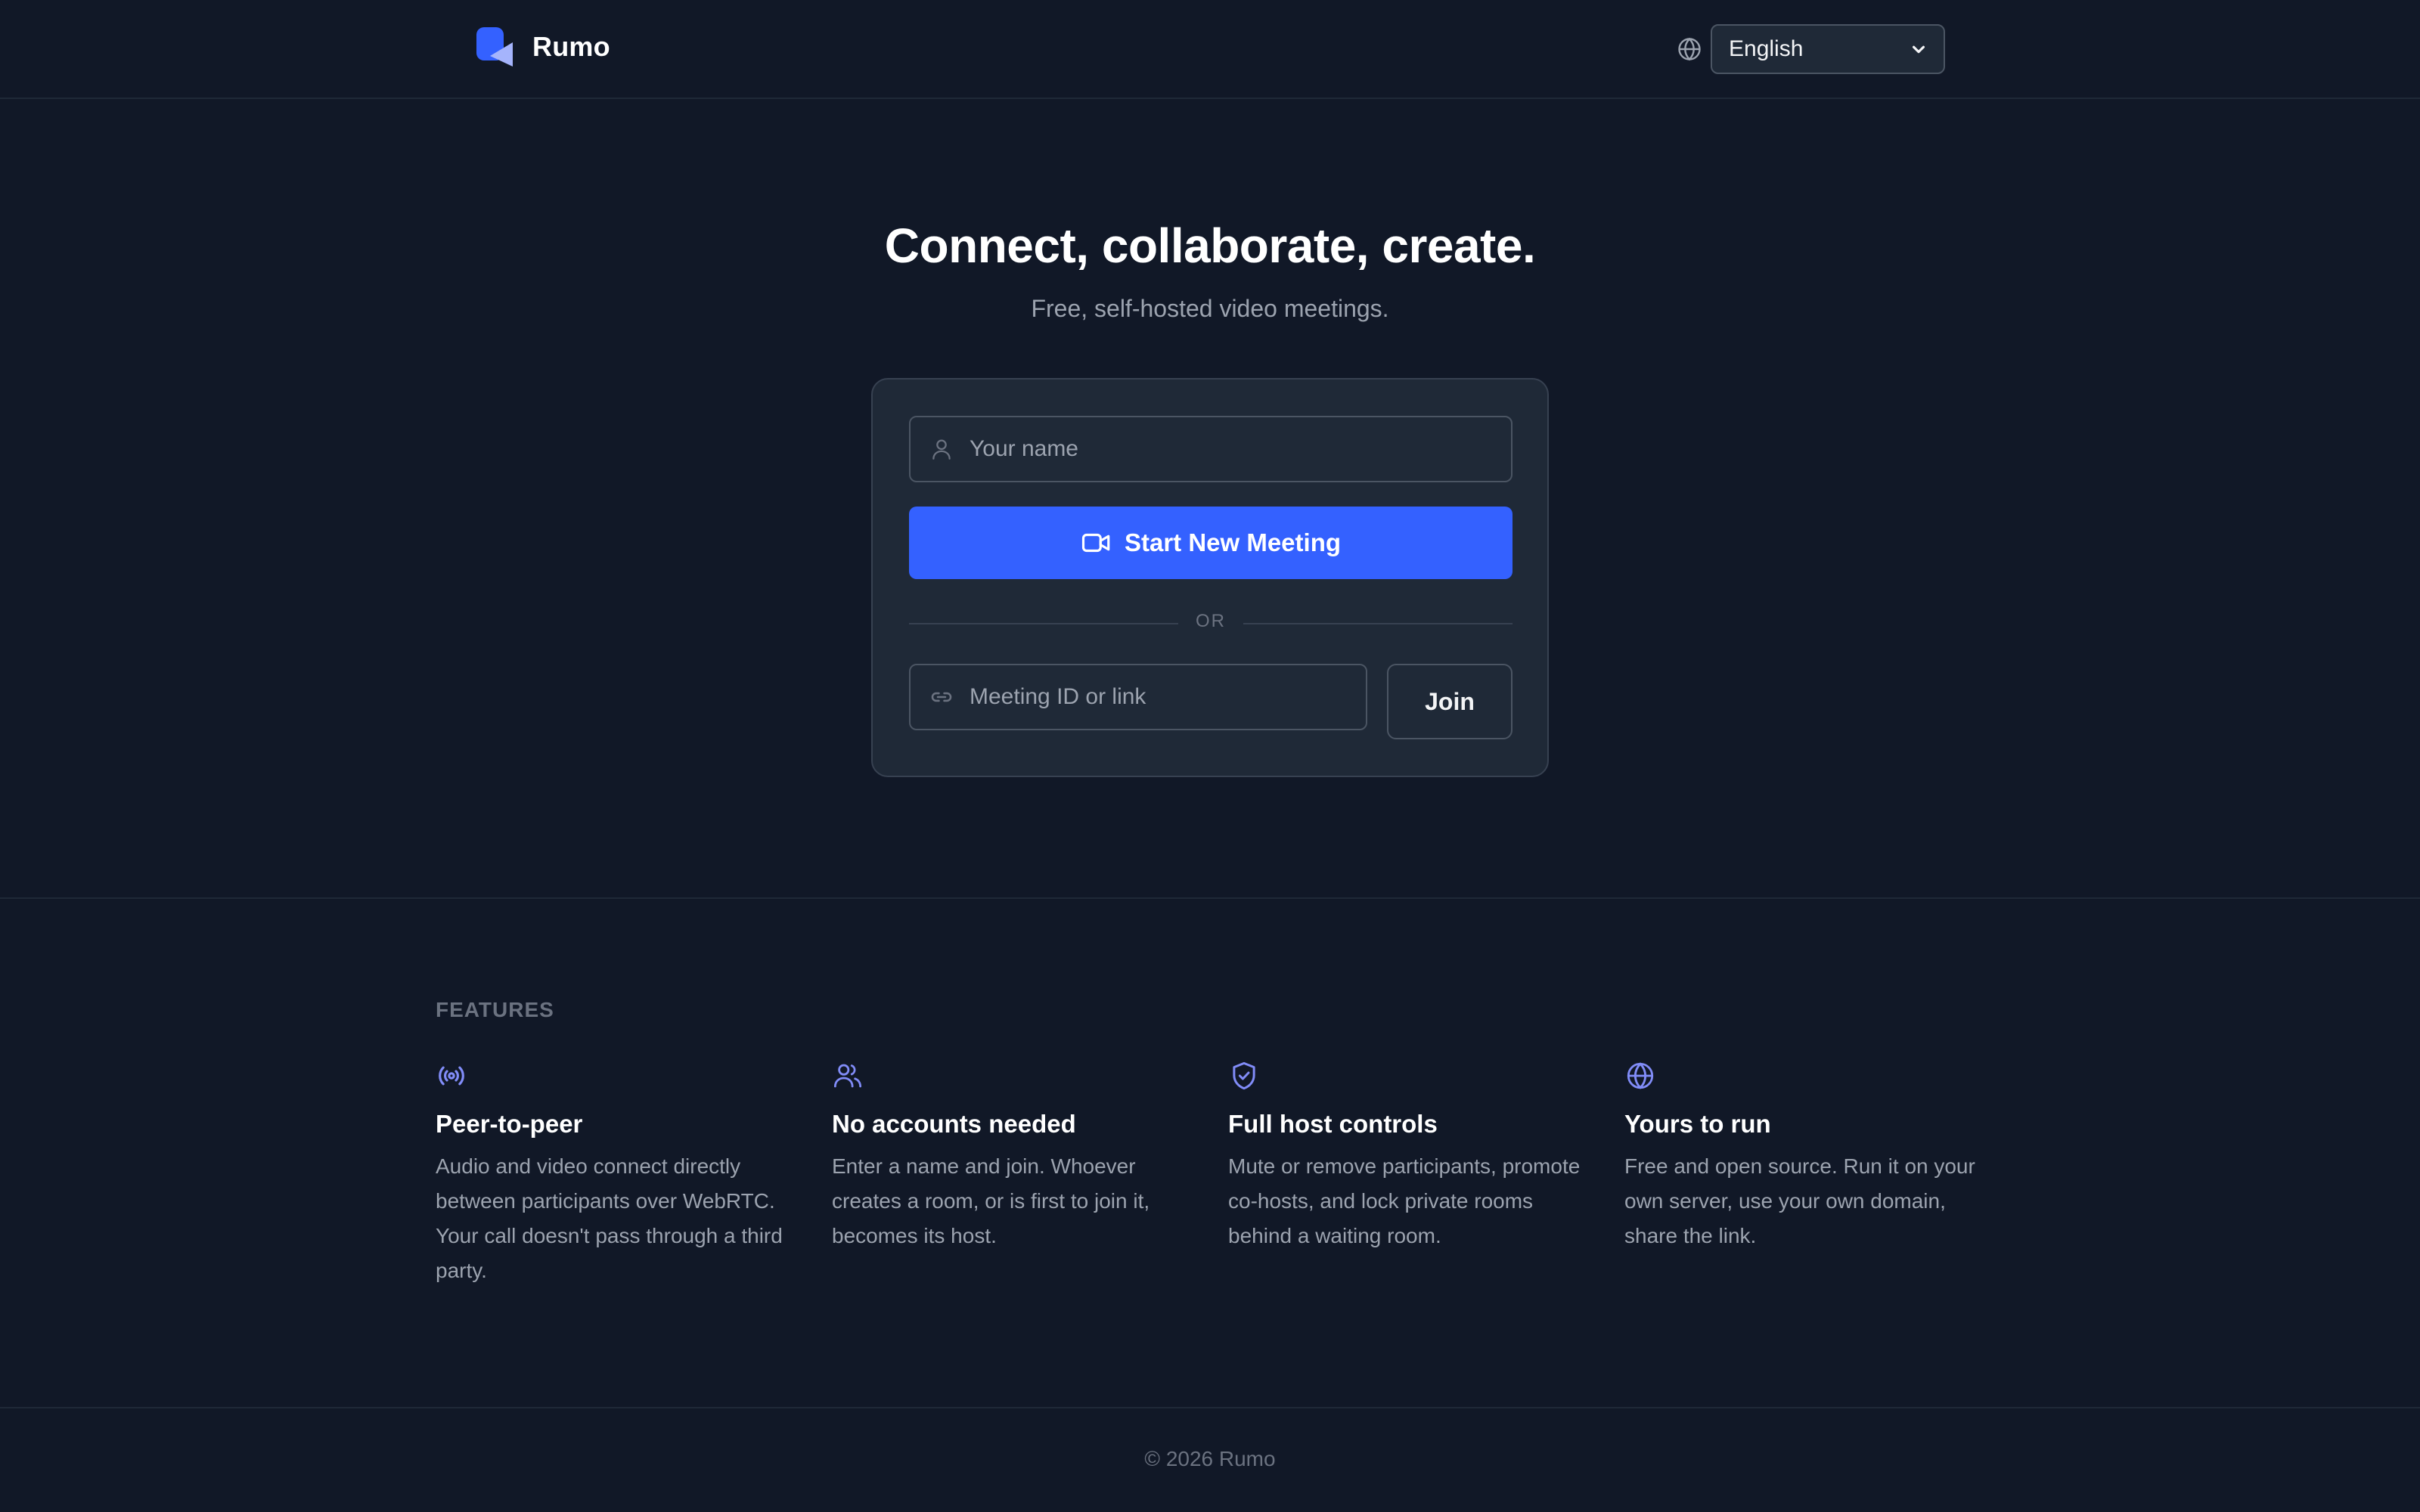 Image resolution: width=2420 pixels, height=1512 pixels. Describe the element at coordinates (1244, 1075) in the screenshot. I see `shield-check-icon` at that location.